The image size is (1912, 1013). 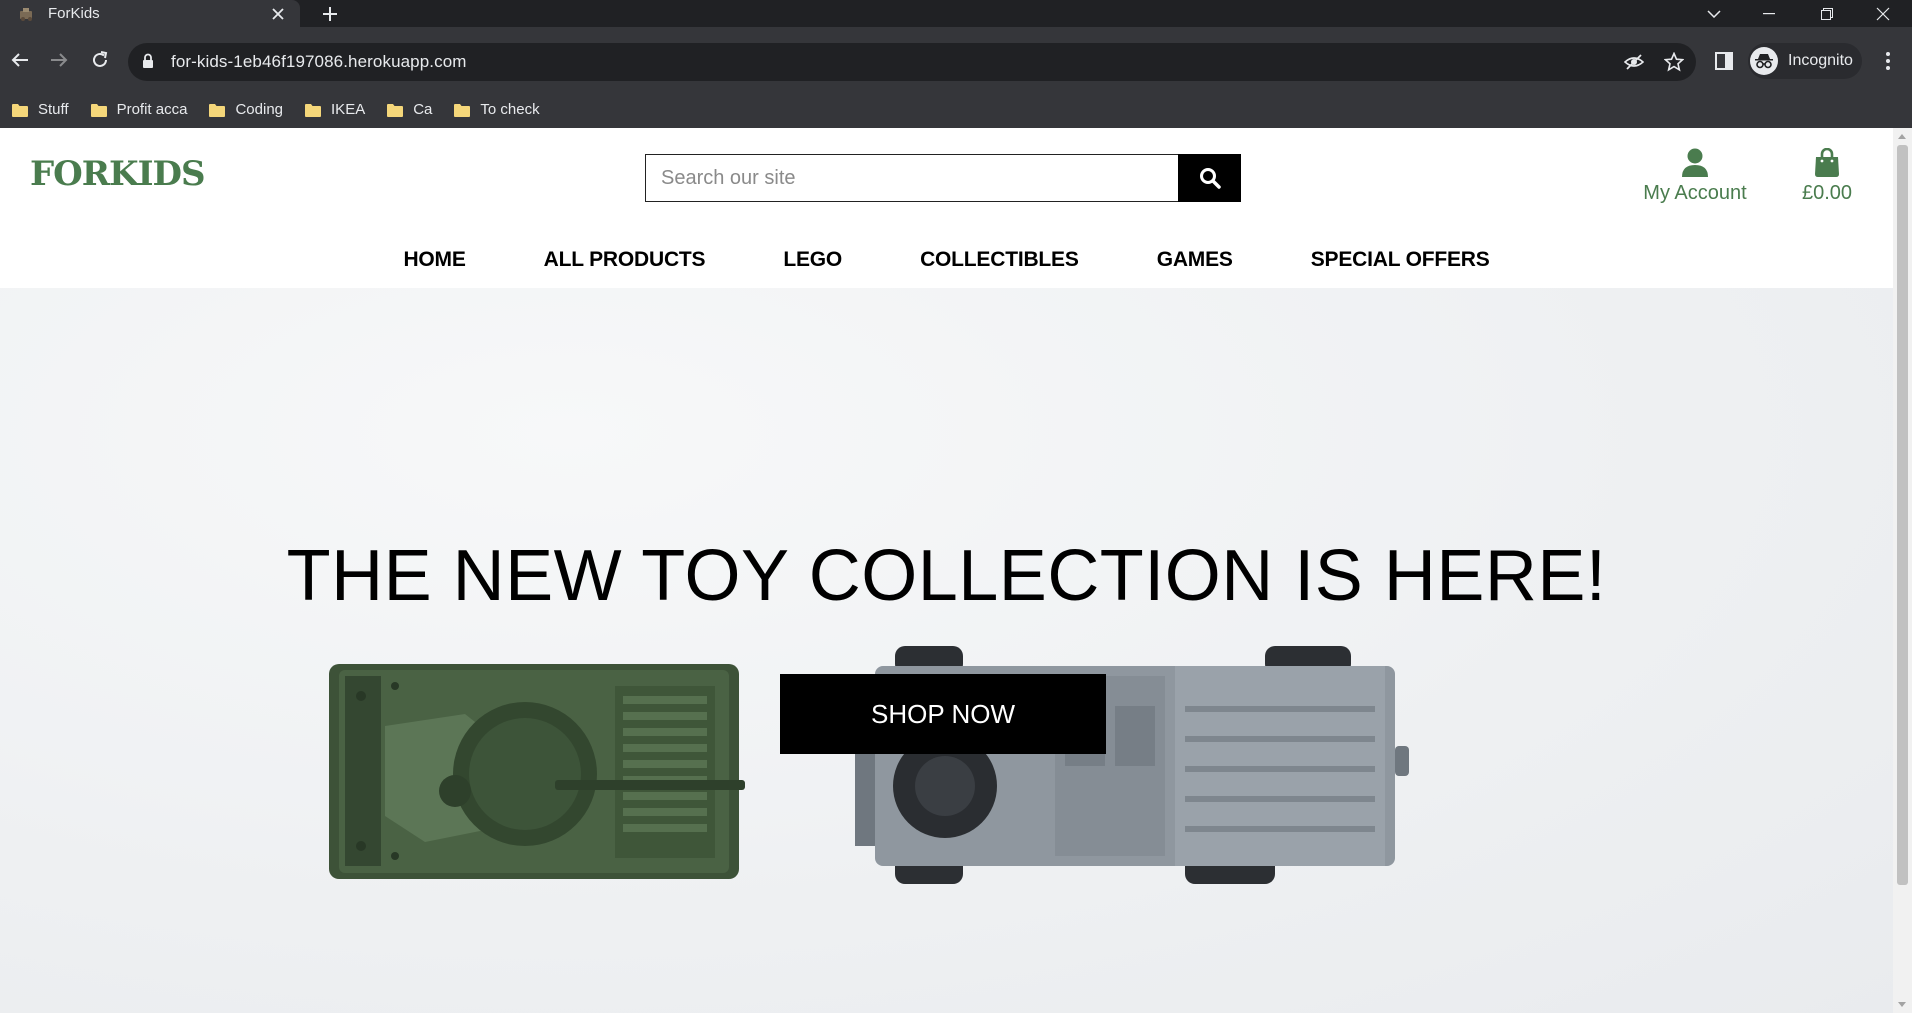 I want to click on search-input, so click(x=913, y=178).